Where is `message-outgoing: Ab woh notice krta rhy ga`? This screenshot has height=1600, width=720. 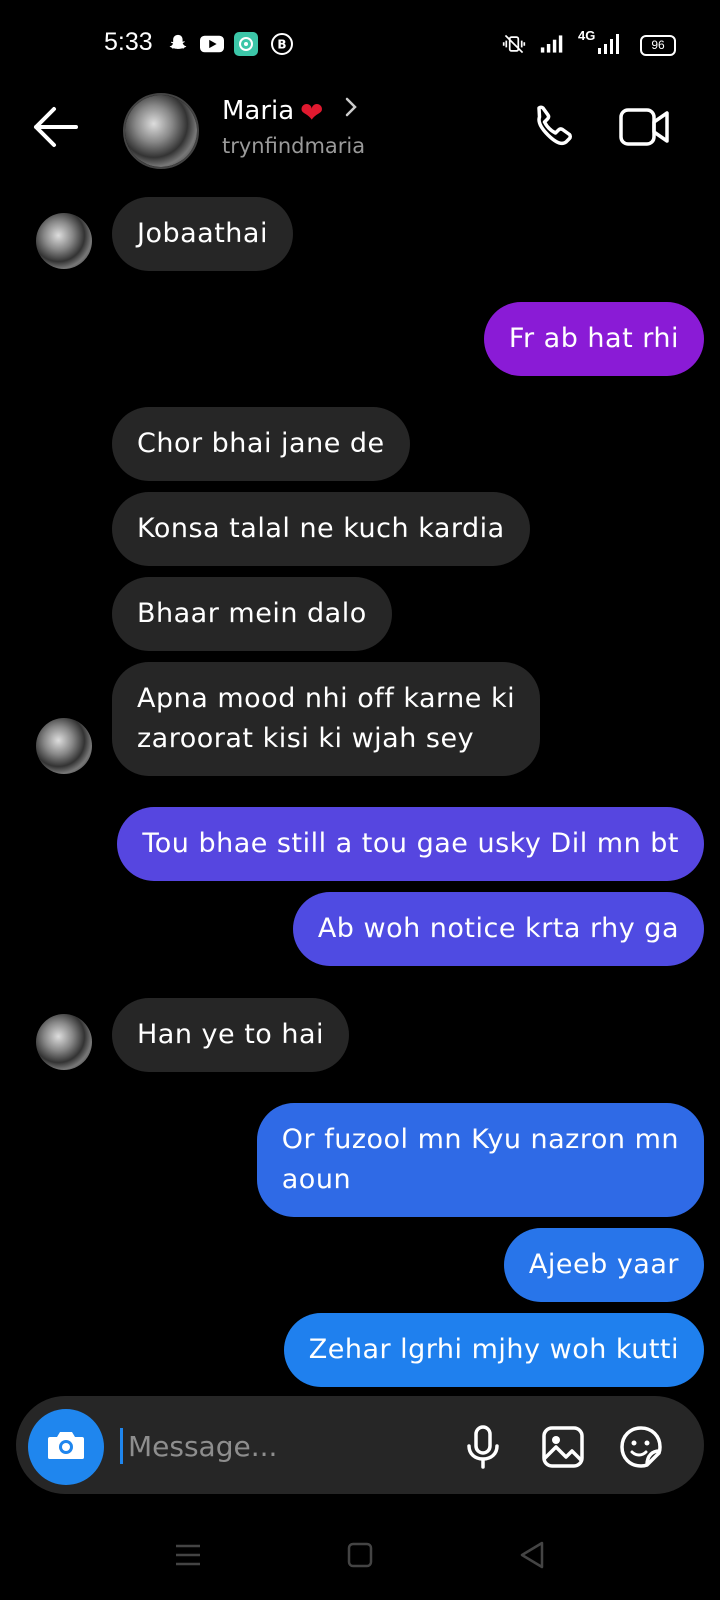
message-outgoing: Ab woh notice krta rhy ga is located at coordinates (498, 929).